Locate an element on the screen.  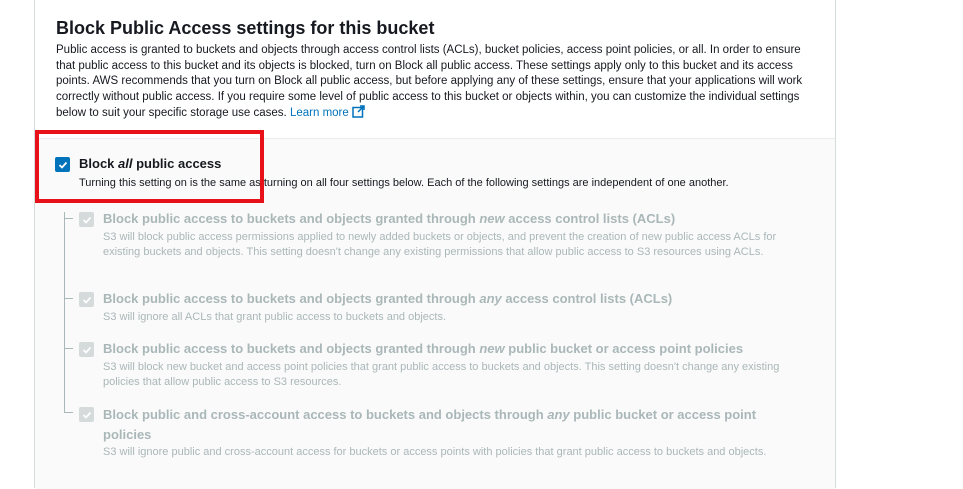
setting-new-acls-checkbox is located at coordinates (86, 219).